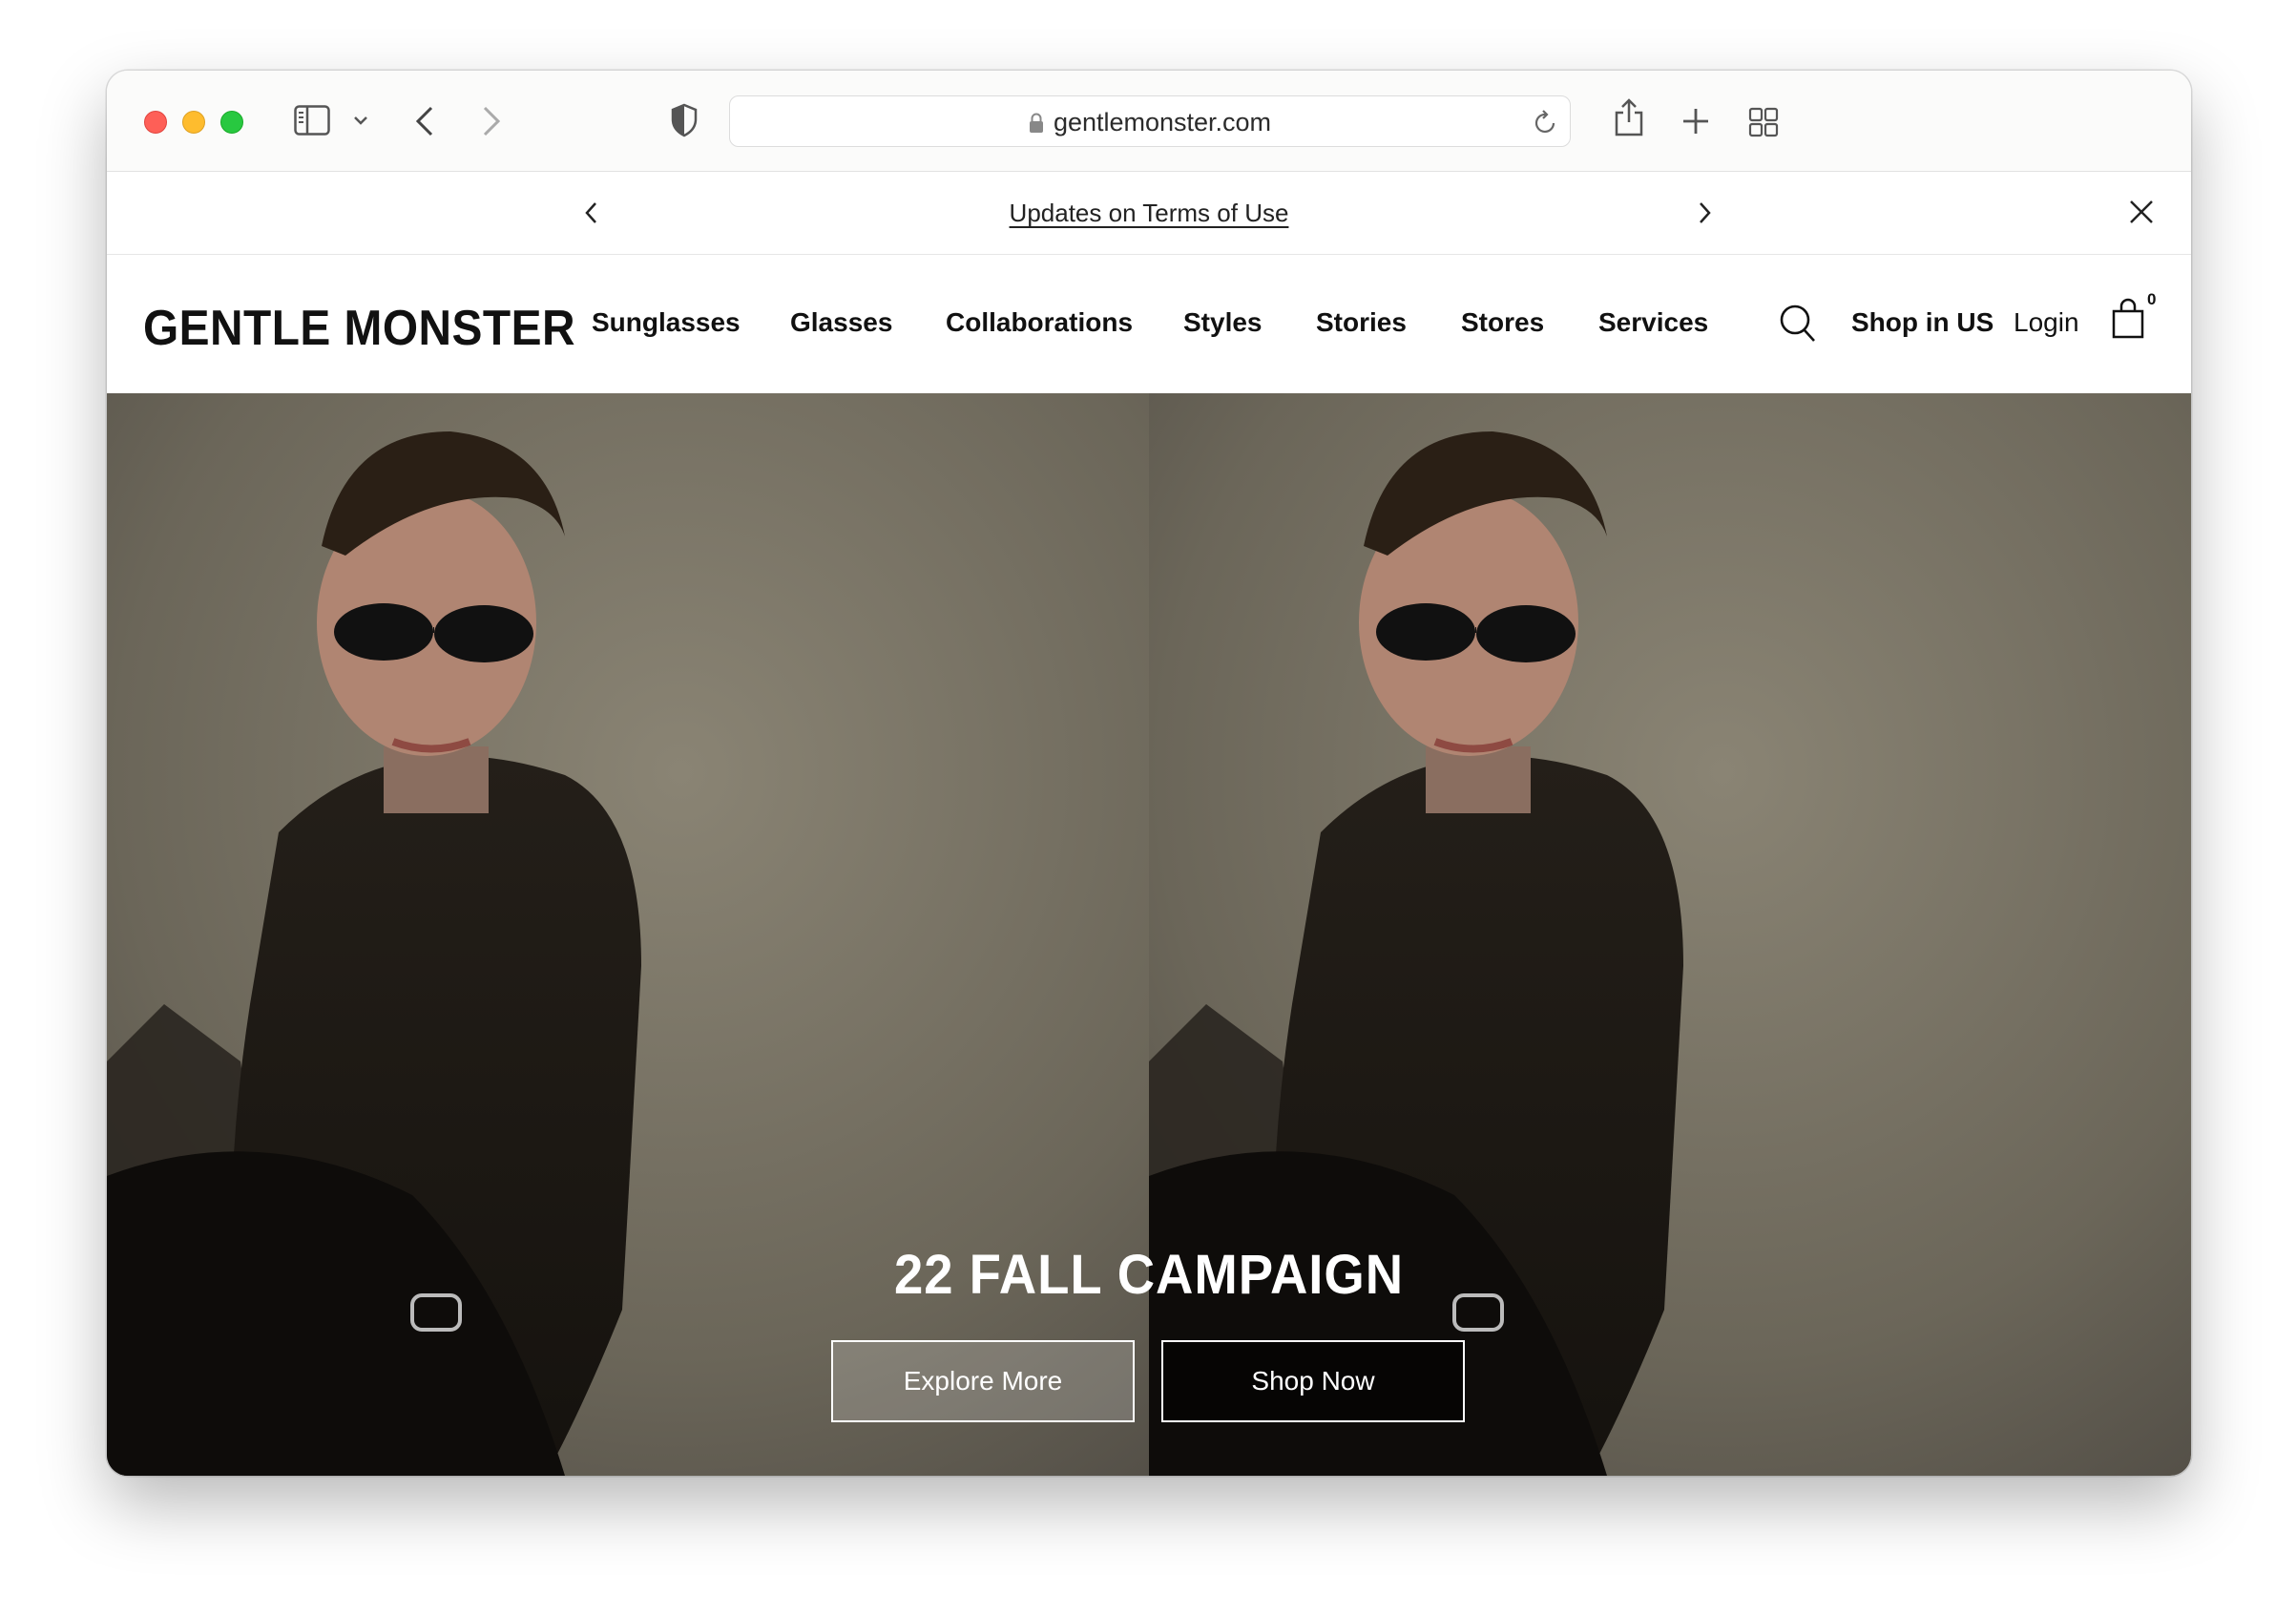 This screenshot has height=1617, width=2296. What do you see at coordinates (983, 1381) in the screenshot?
I see `explore-more-button: Explore More` at bounding box center [983, 1381].